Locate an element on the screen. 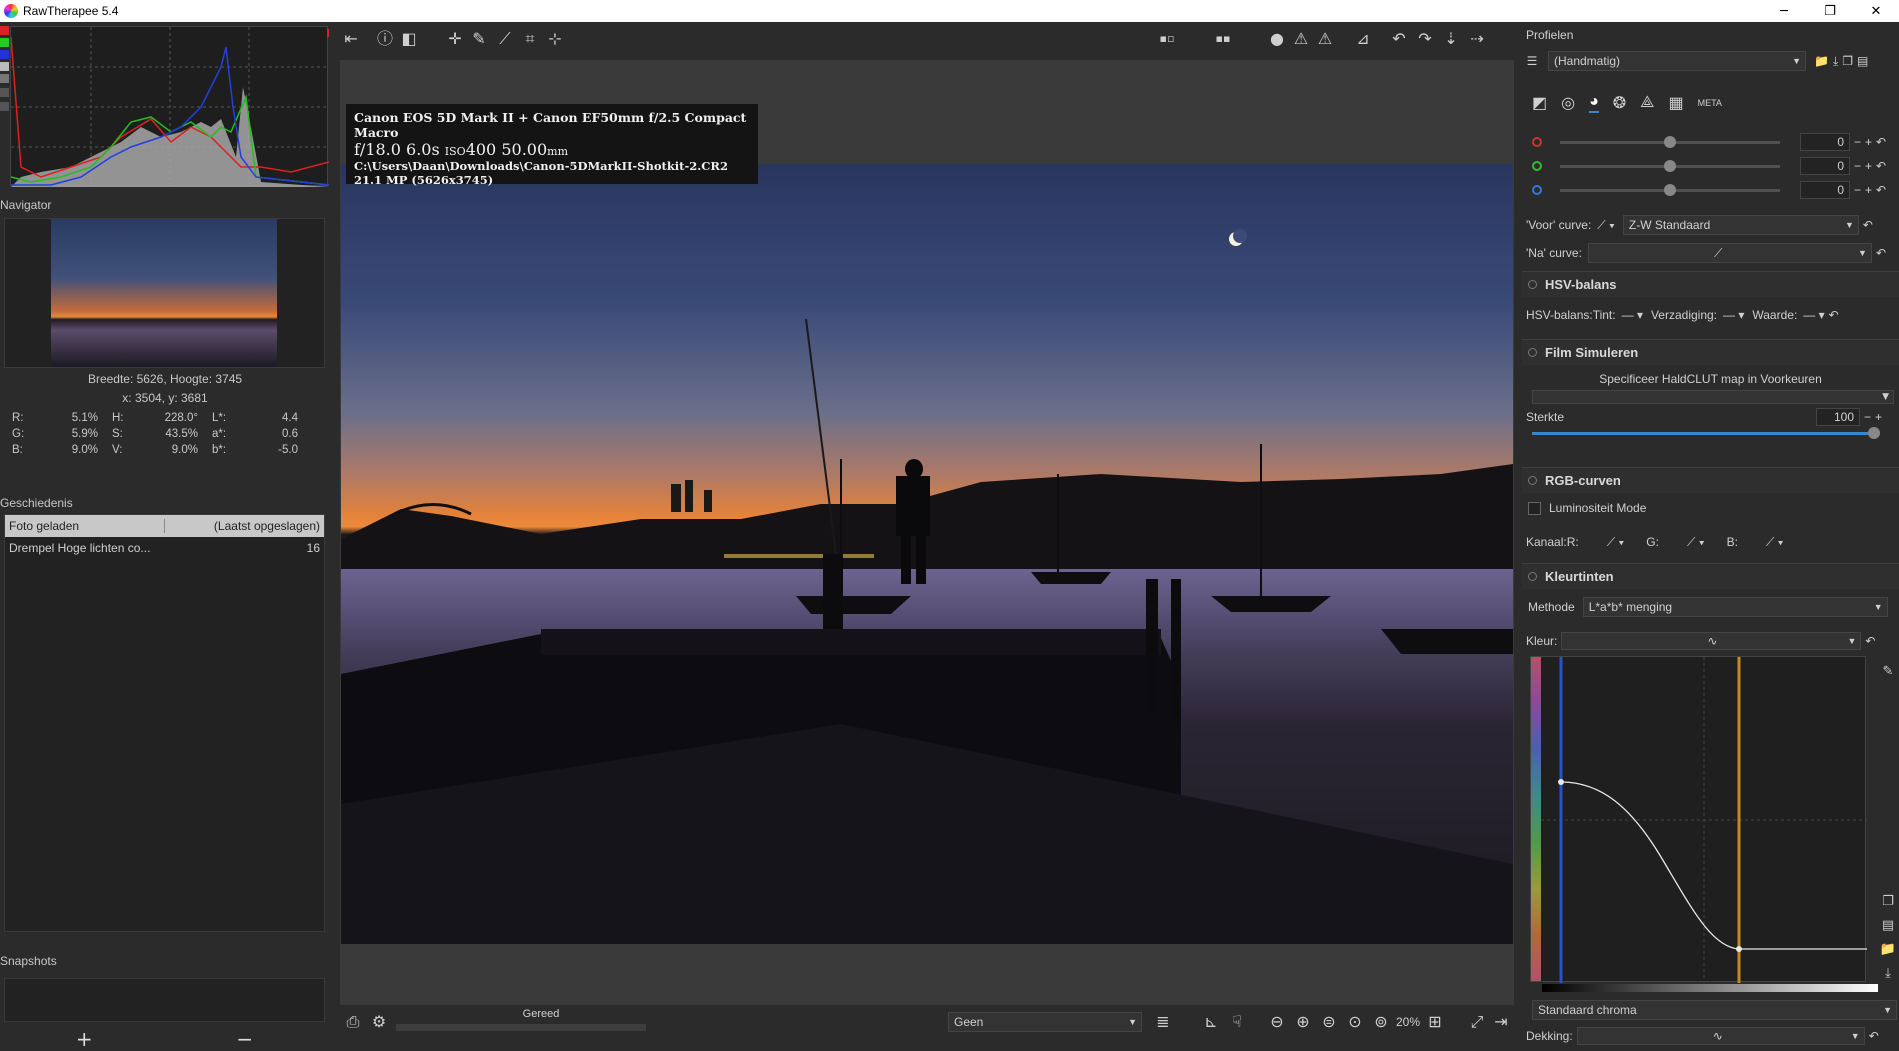  tab-details-icon: ◎ is located at coordinates (1568, 103).